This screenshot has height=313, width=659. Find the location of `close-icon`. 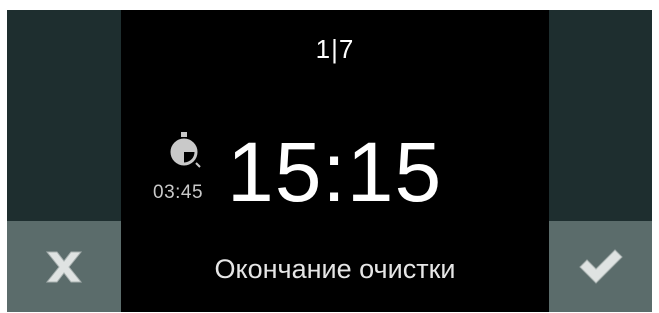

close-icon is located at coordinates (64, 266).